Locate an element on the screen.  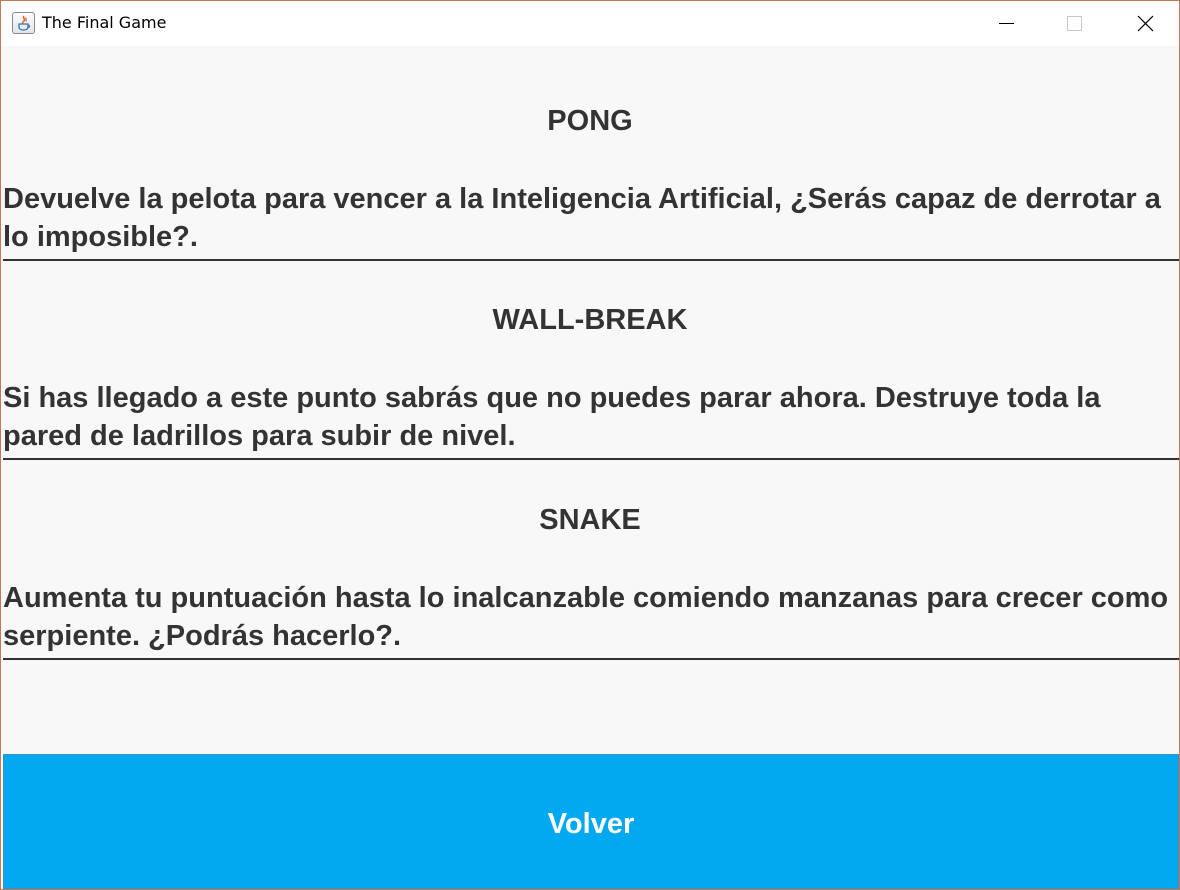
game-title: WALL-BREAK is located at coordinates (590, 320).